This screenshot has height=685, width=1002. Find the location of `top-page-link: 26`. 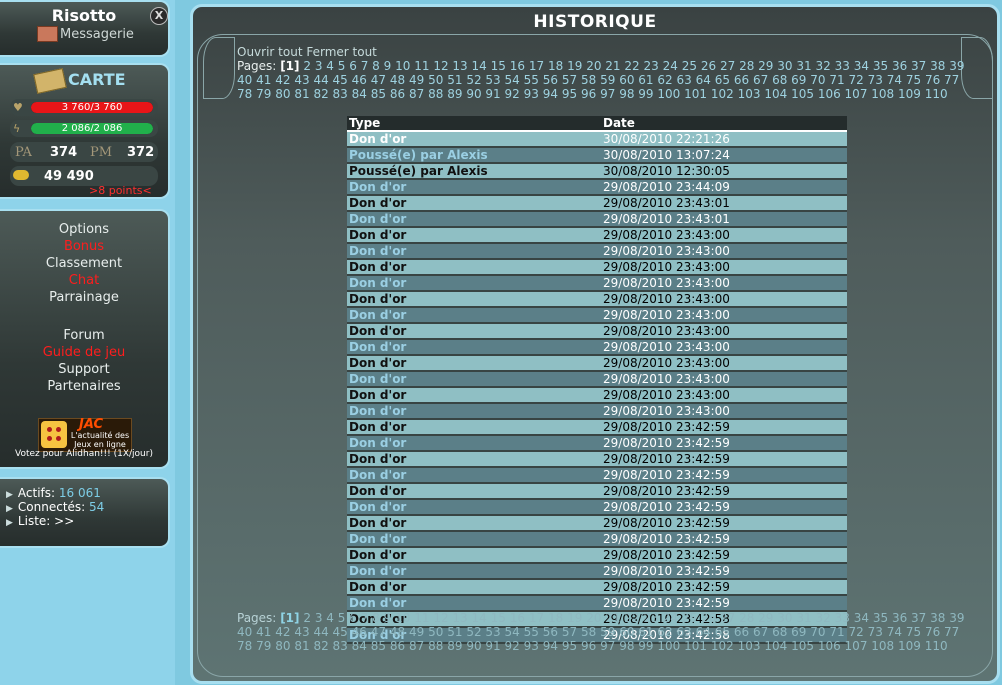

top-page-link: 26 is located at coordinates (708, 66).